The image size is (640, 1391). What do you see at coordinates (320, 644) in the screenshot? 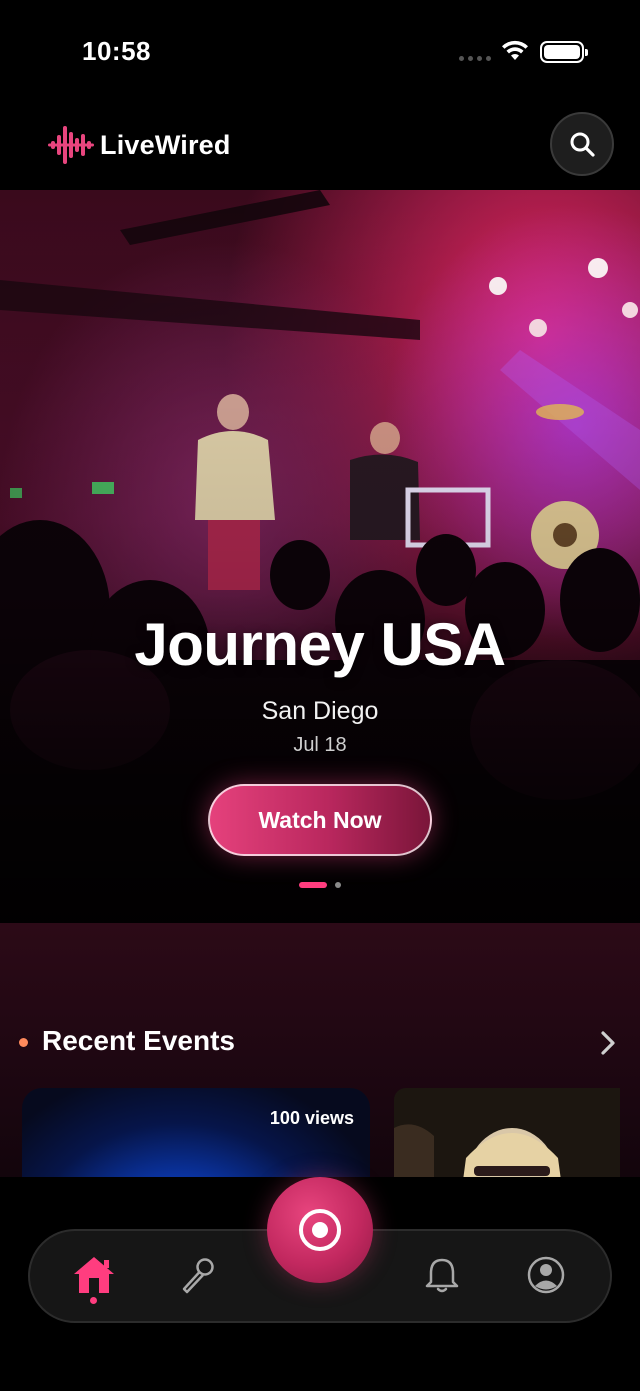
I see `event-title: Journey USA` at bounding box center [320, 644].